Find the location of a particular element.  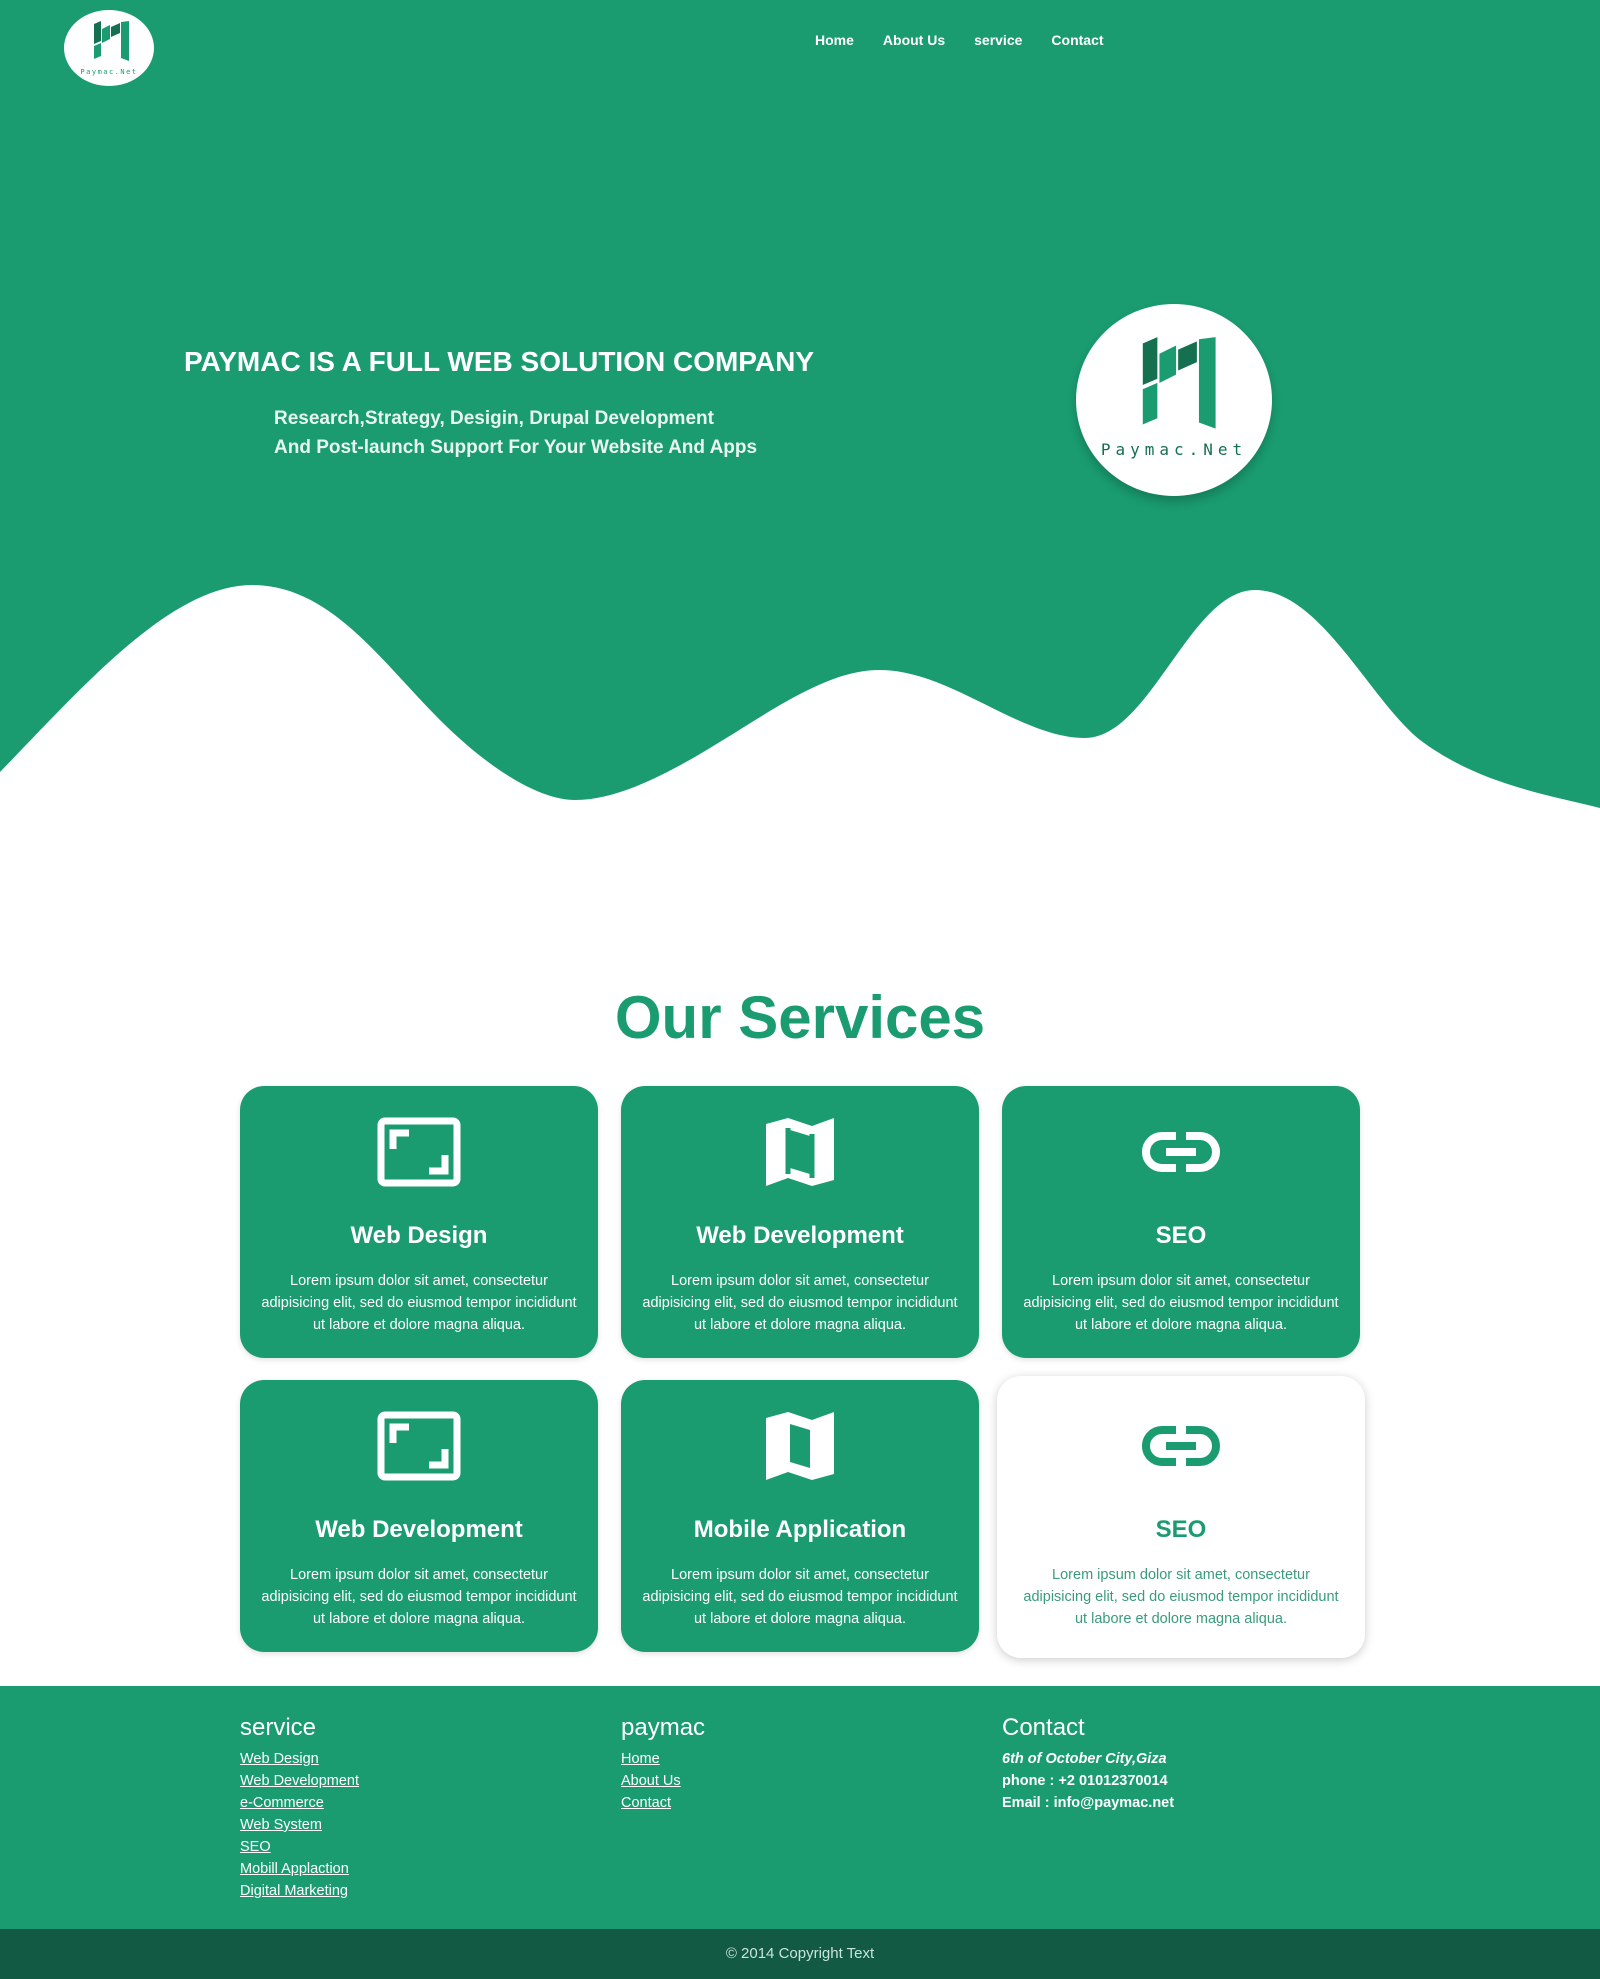

hero-logo: Paymac.Net is located at coordinates (1174, 400).